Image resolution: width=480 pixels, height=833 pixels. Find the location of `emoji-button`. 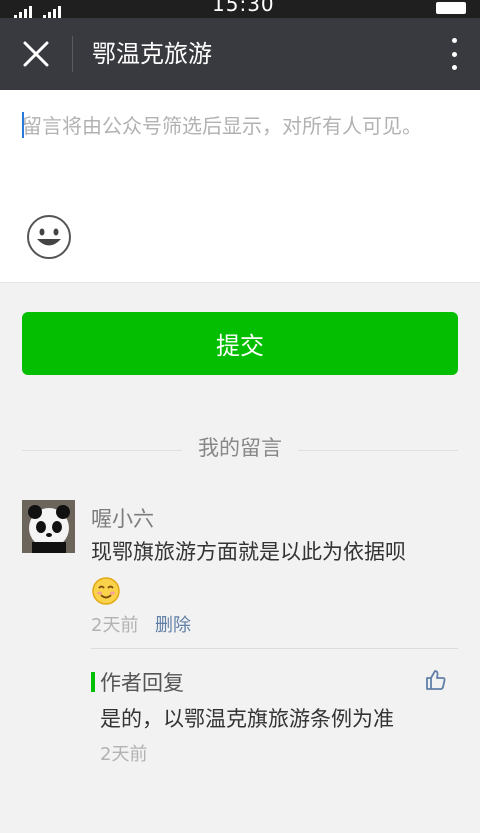

emoji-button is located at coordinates (49, 237).